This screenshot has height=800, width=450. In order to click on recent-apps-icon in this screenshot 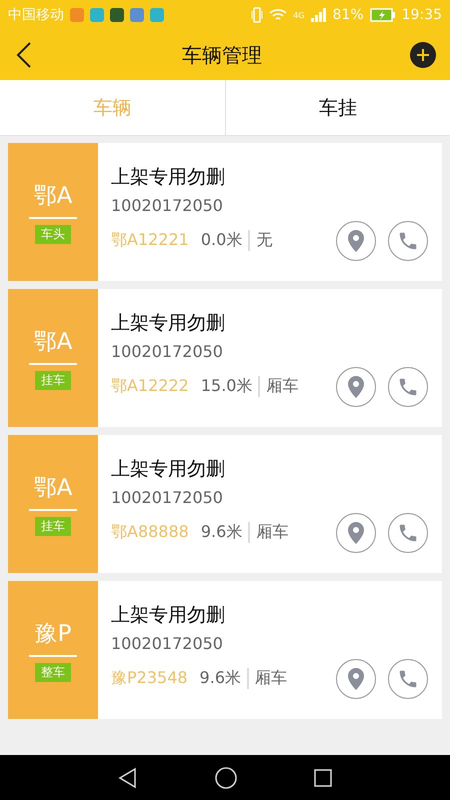, I will do `click(322, 778)`.